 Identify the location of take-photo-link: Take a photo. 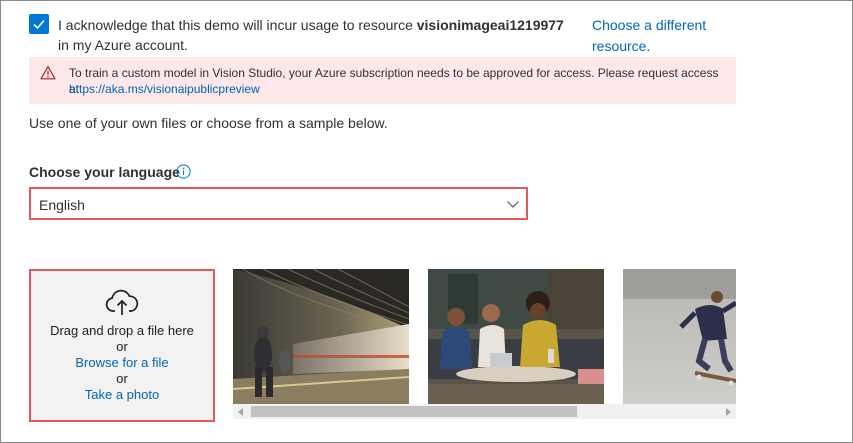
(122, 395).